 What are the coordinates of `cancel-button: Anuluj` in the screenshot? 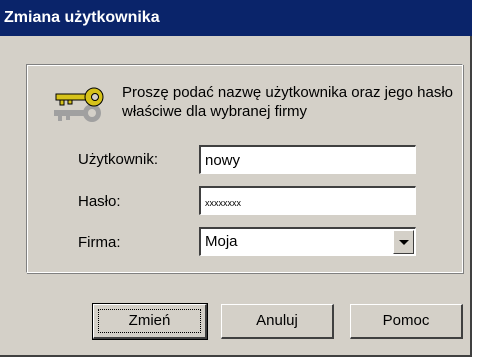 It's located at (277, 321).